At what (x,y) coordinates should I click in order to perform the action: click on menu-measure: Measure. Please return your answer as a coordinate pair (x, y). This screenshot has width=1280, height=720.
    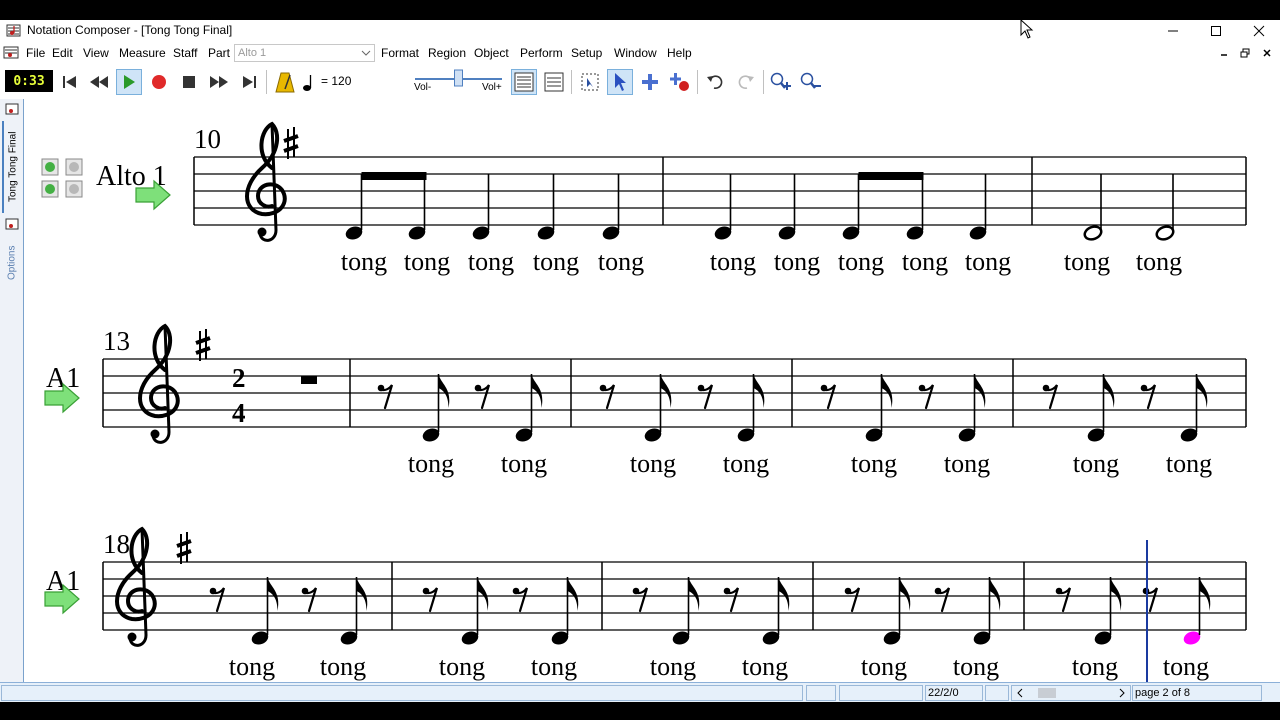
    Looking at the image, I should click on (142, 53).